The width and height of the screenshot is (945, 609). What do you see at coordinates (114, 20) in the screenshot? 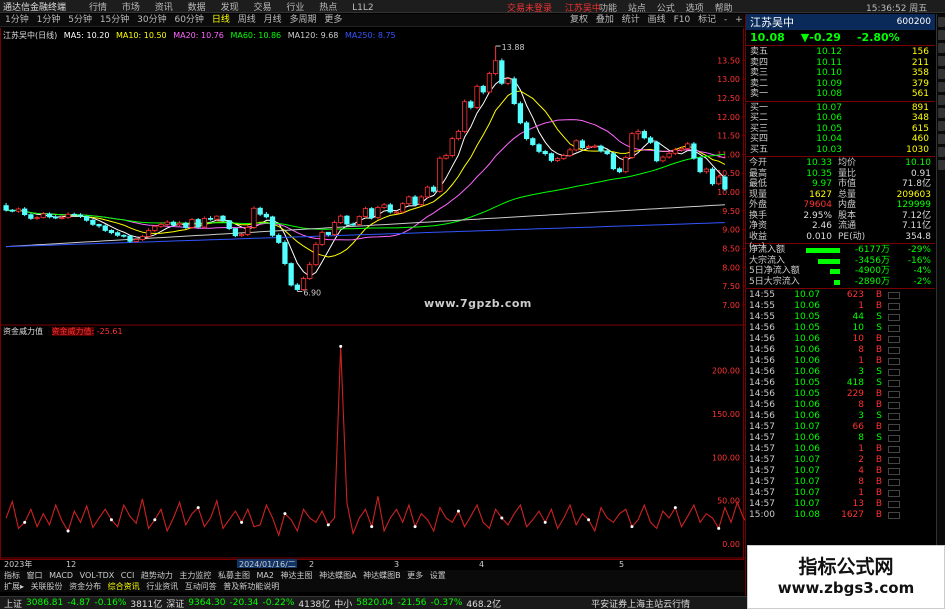
I see `period-tab: 15分钟` at bounding box center [114, 20].